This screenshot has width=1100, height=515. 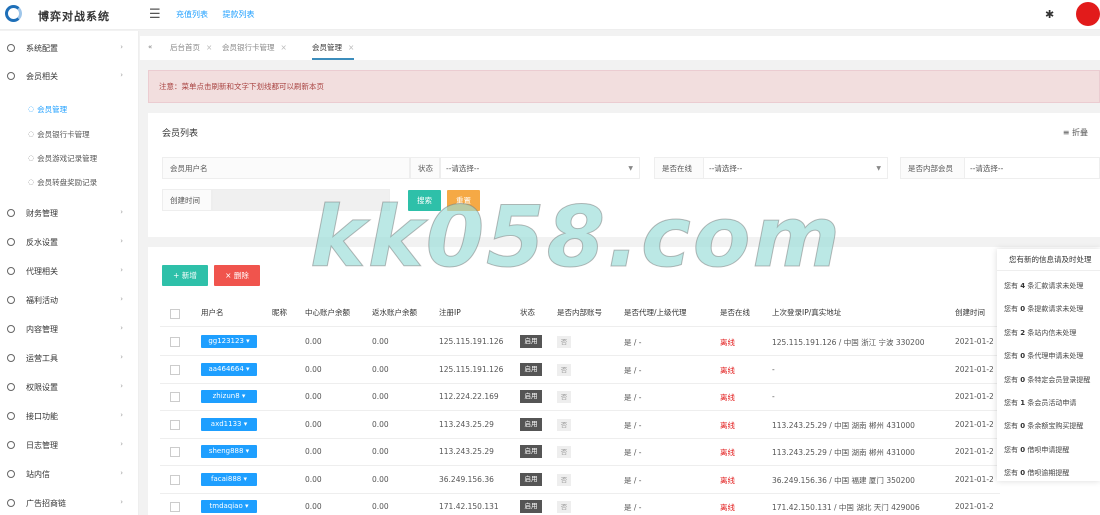 I want to click on sidebar-subitem: ◌ 会员银行卡管理, so click(x=69, y=134).